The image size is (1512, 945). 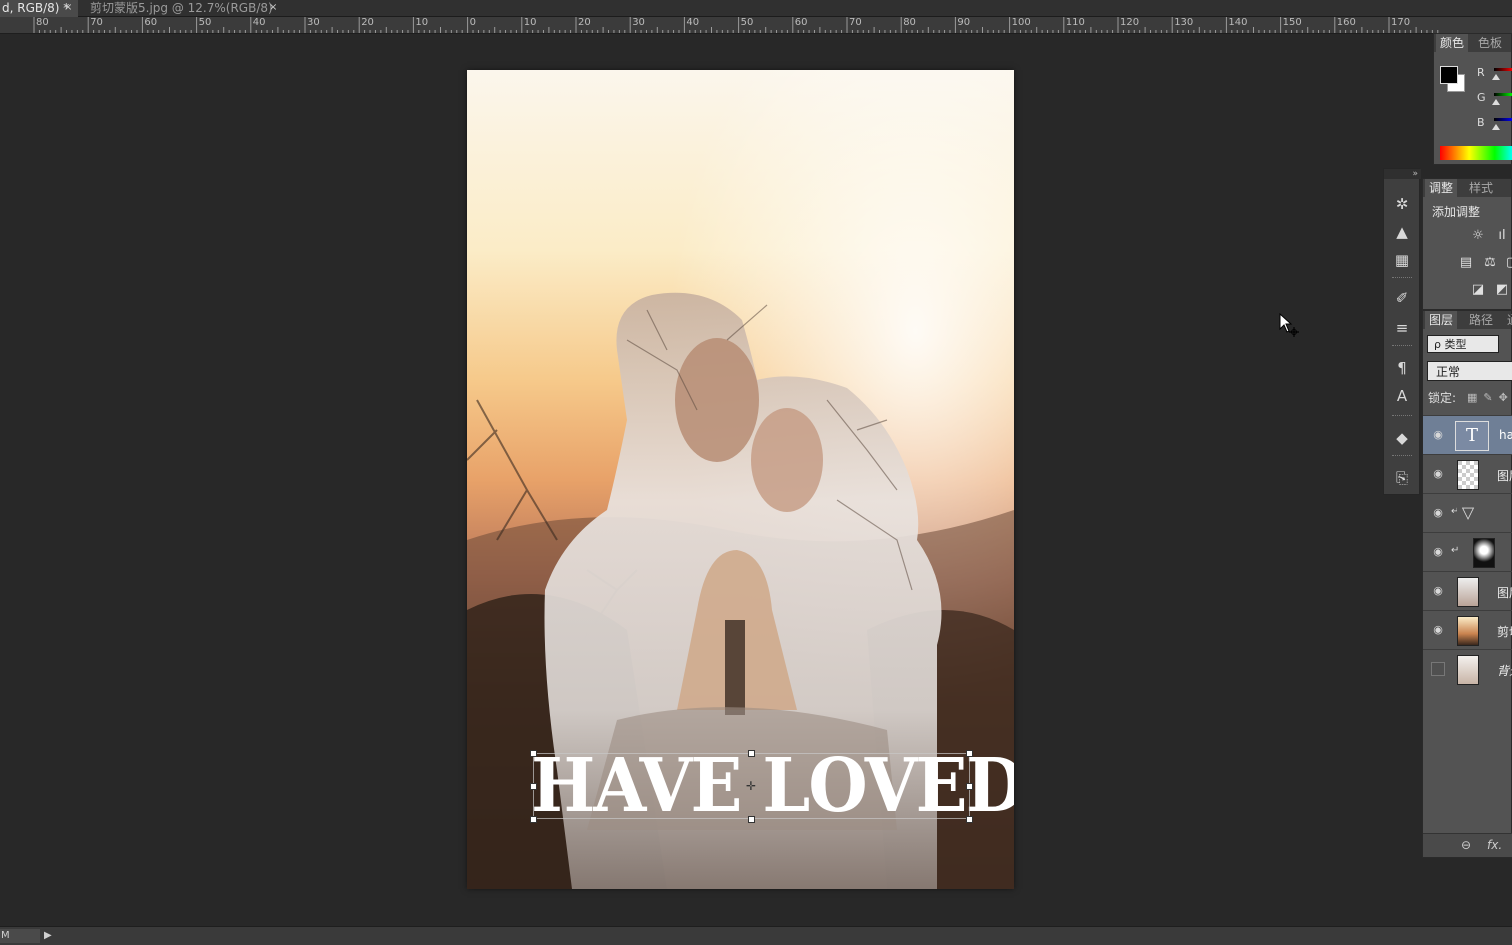 I want to click on invert-icon: ◪, so click(x=1478, y=290).